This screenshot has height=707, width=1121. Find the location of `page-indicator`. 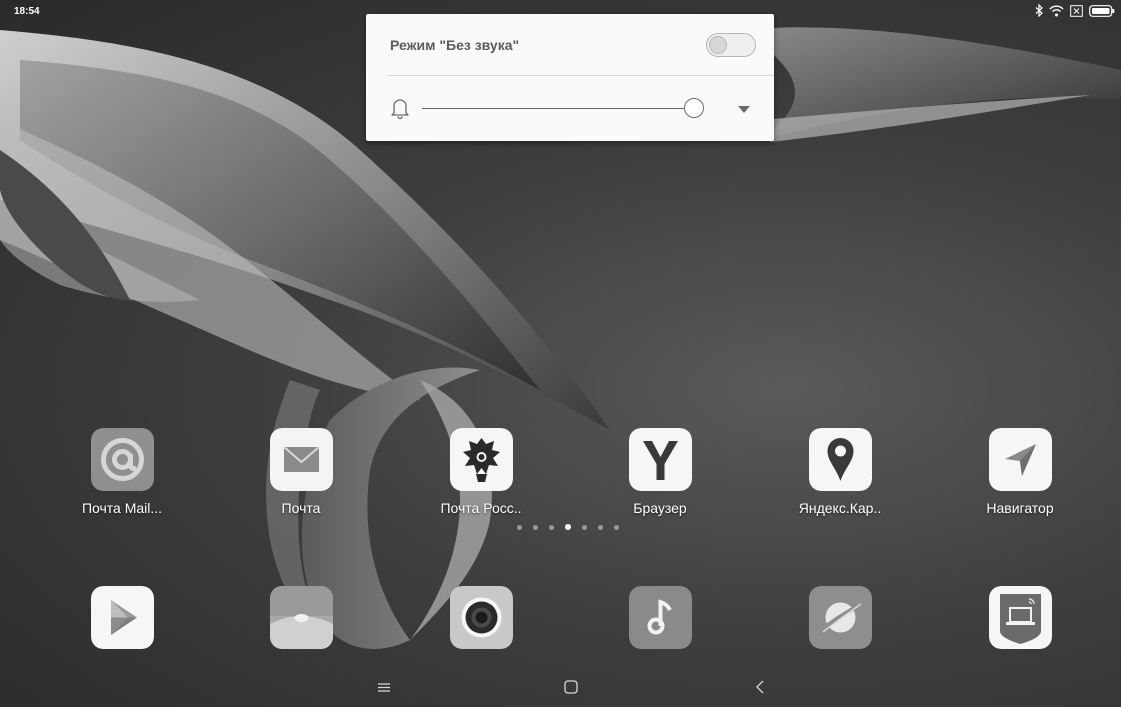

page-indicator is located at coordinates (568, 527).